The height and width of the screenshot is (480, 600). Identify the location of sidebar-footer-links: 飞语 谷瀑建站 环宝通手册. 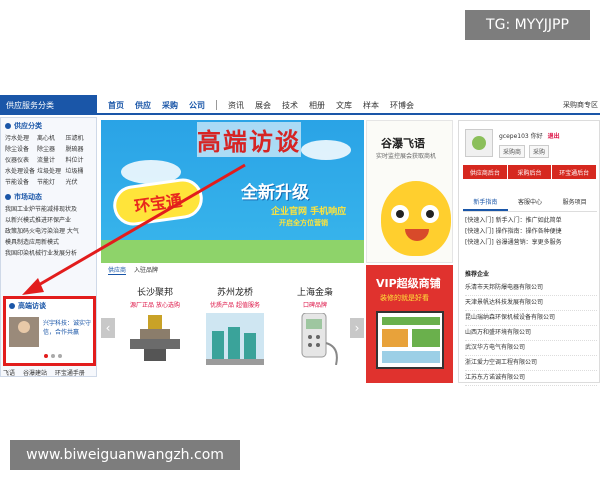
(47, 372).